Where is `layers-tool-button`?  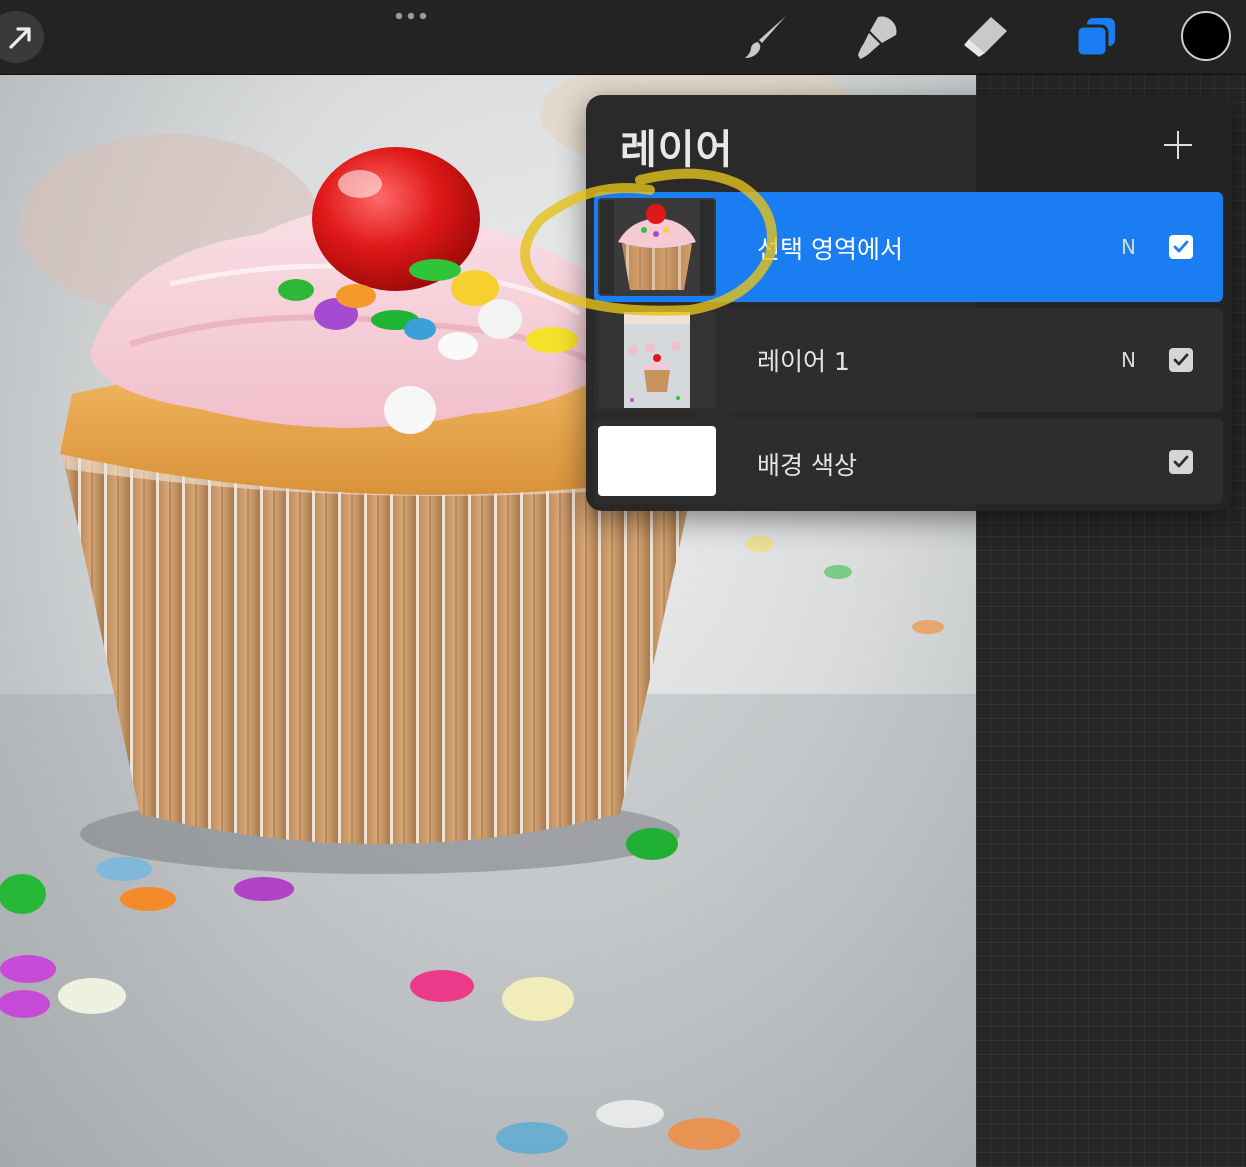 layers-tool-button is located at coordinates (1096, 37).